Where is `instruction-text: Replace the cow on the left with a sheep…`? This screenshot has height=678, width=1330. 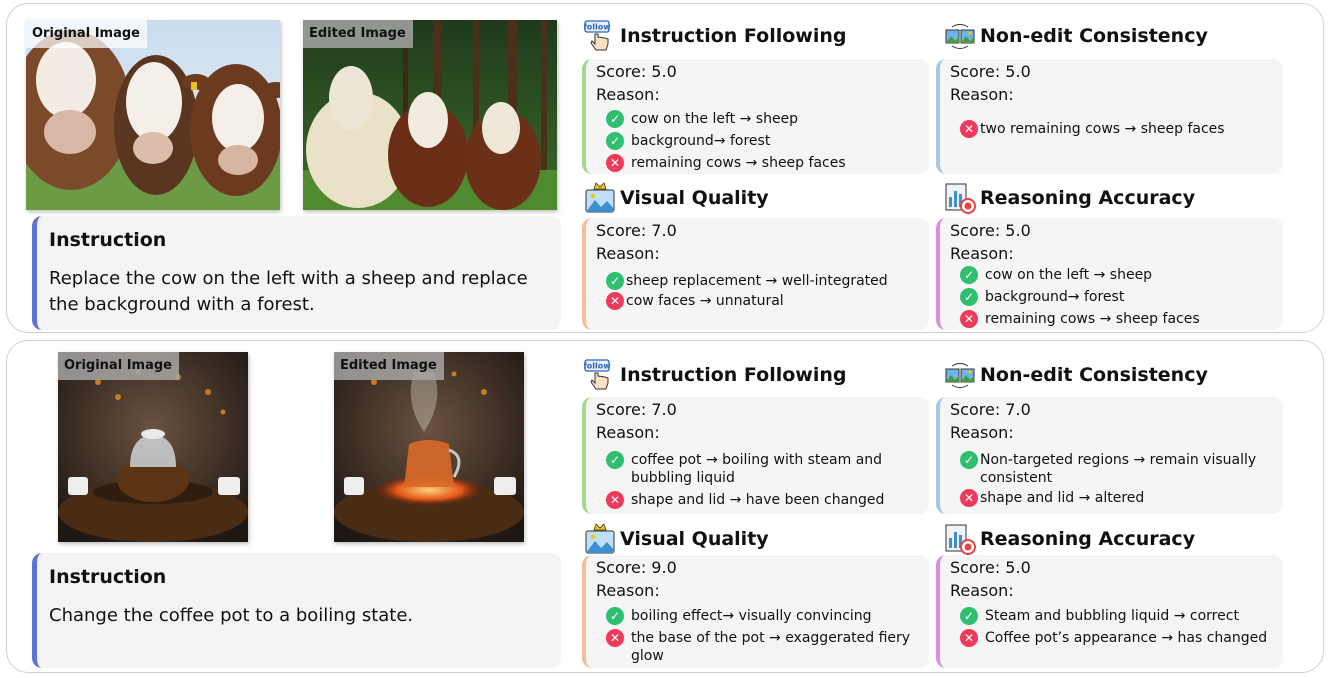 instruction-text: Replace the cow on the left with a sheep… is located at coordinates (288, 291).